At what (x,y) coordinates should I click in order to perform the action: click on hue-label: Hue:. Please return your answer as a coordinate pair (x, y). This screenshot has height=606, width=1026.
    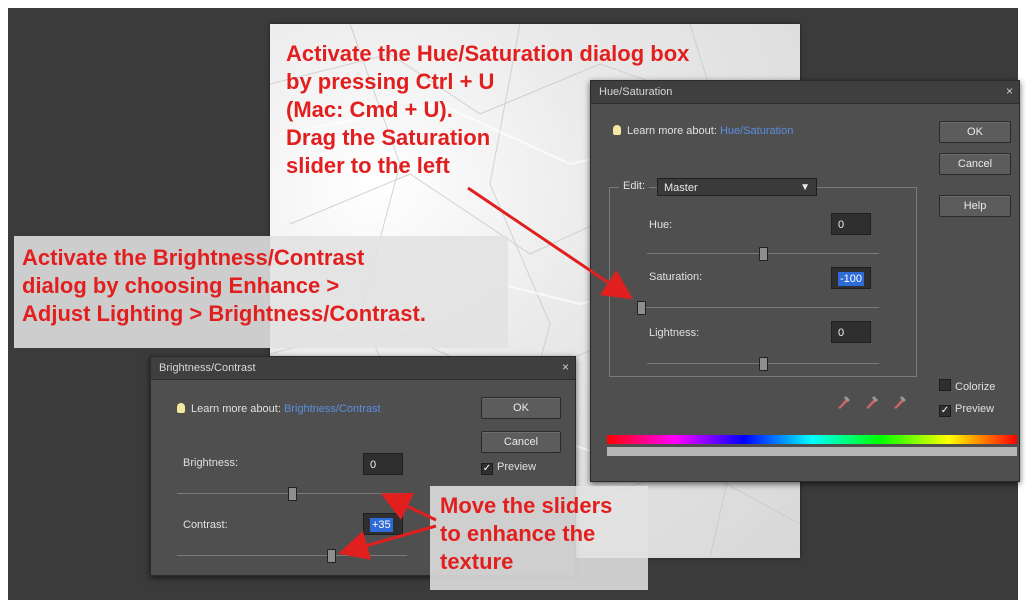
    Looking at the image, I should click on (661, 225).